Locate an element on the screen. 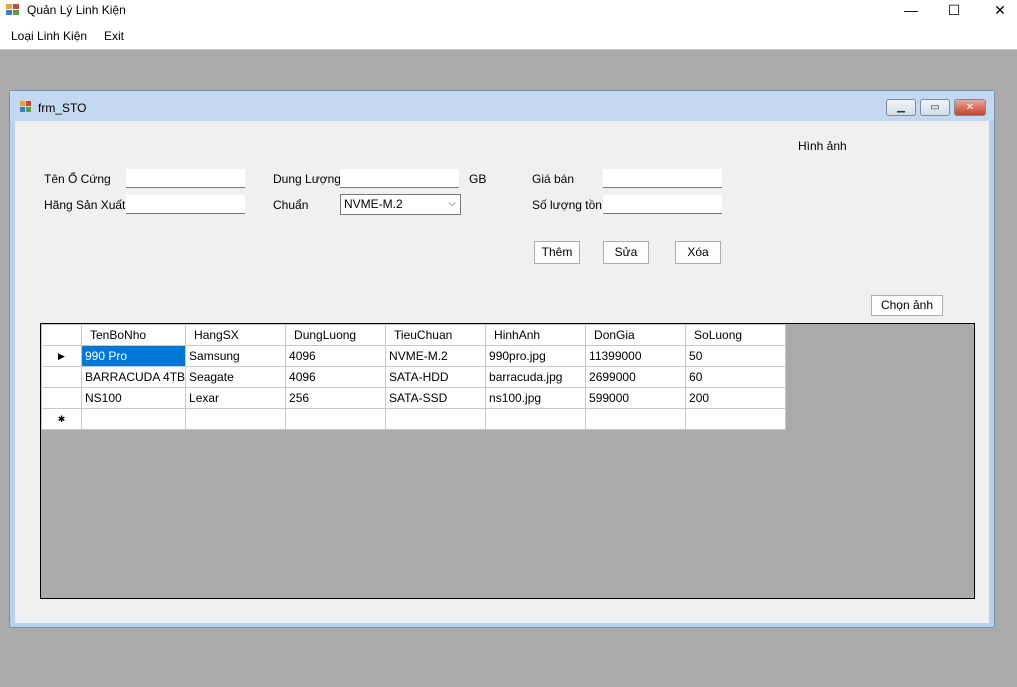 The width and height of the screenshot is (1017, 687). close-button: ✕ is located at coordinates (997, 10).